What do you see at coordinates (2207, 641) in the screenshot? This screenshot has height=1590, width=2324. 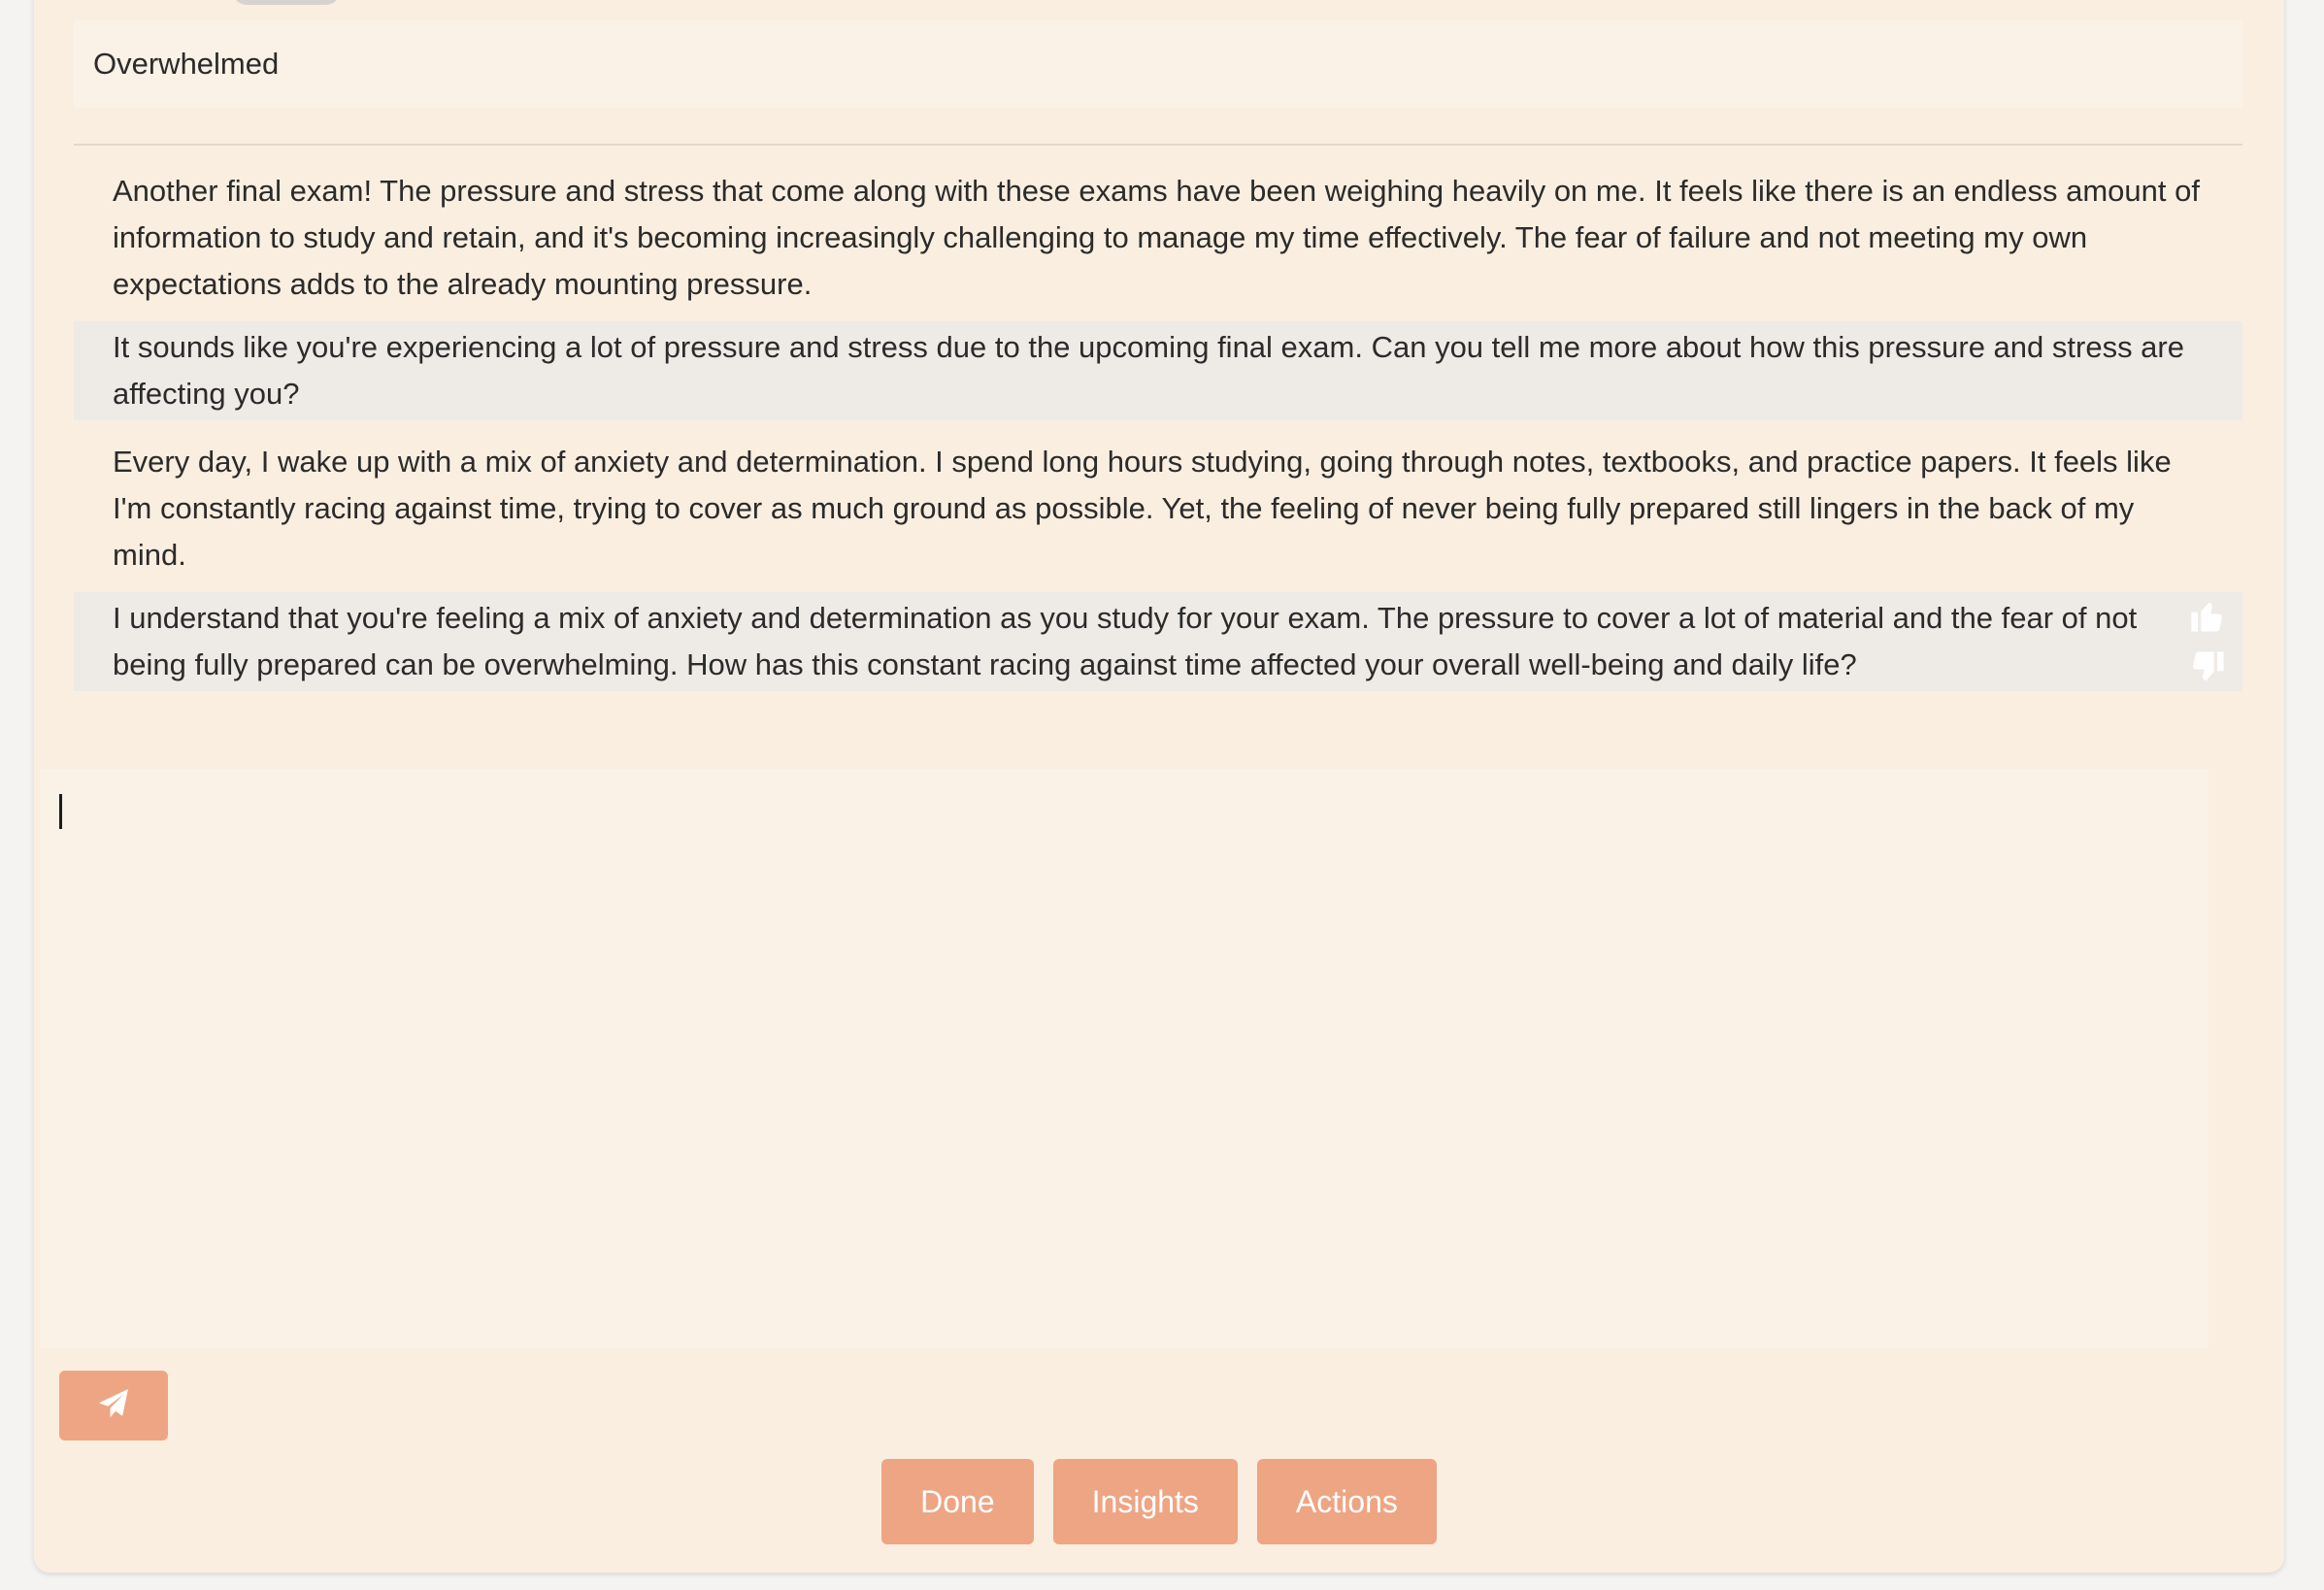 I see `feedback-controls` at bounding box center [2207, 641].